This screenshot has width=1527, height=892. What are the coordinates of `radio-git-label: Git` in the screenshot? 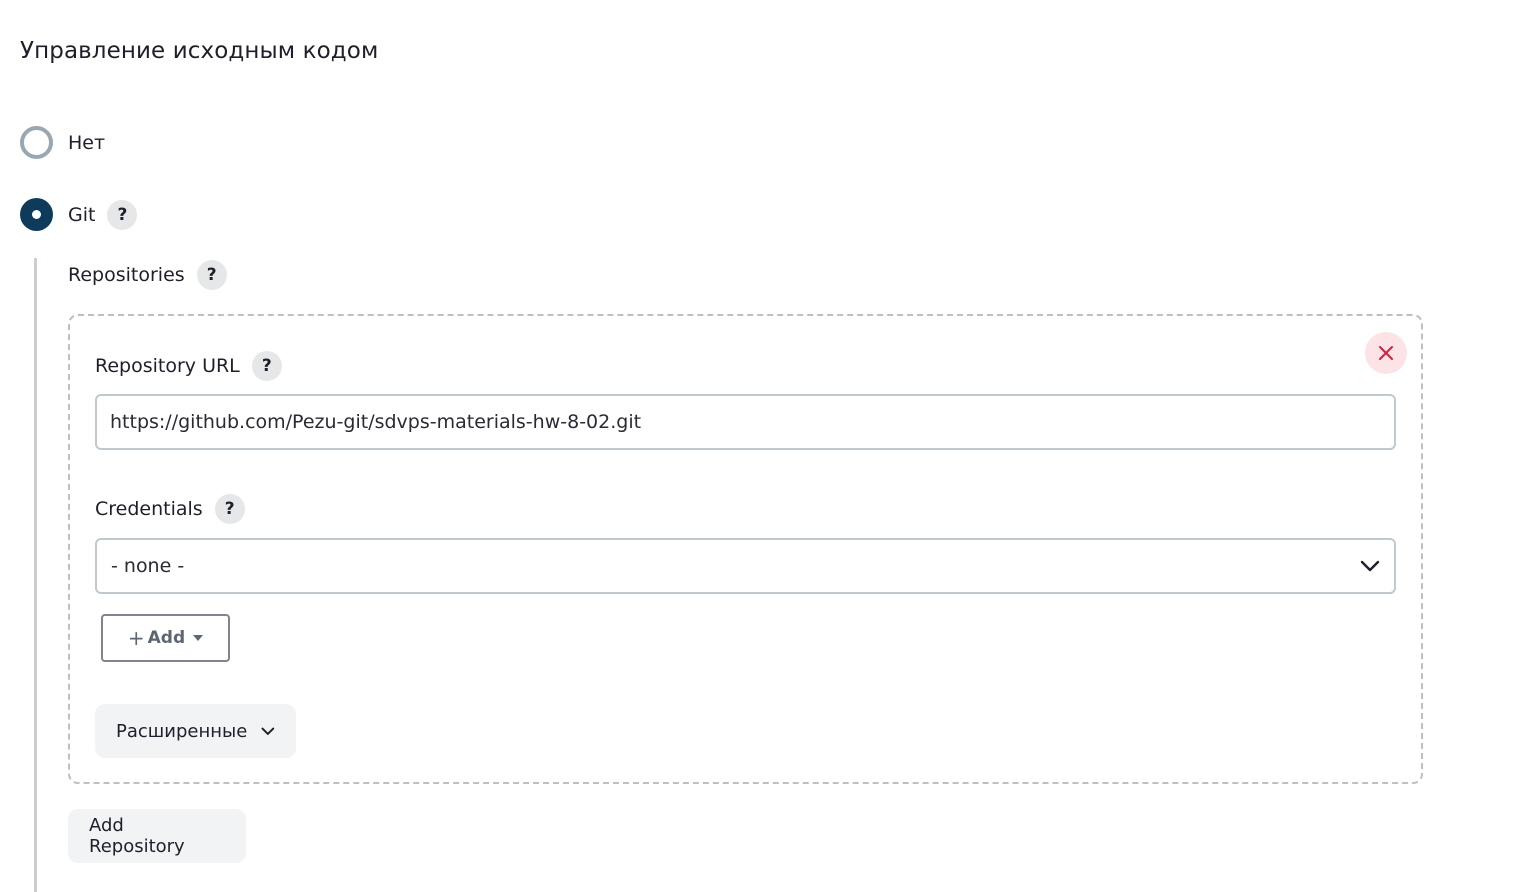 It's located at (82, 214).